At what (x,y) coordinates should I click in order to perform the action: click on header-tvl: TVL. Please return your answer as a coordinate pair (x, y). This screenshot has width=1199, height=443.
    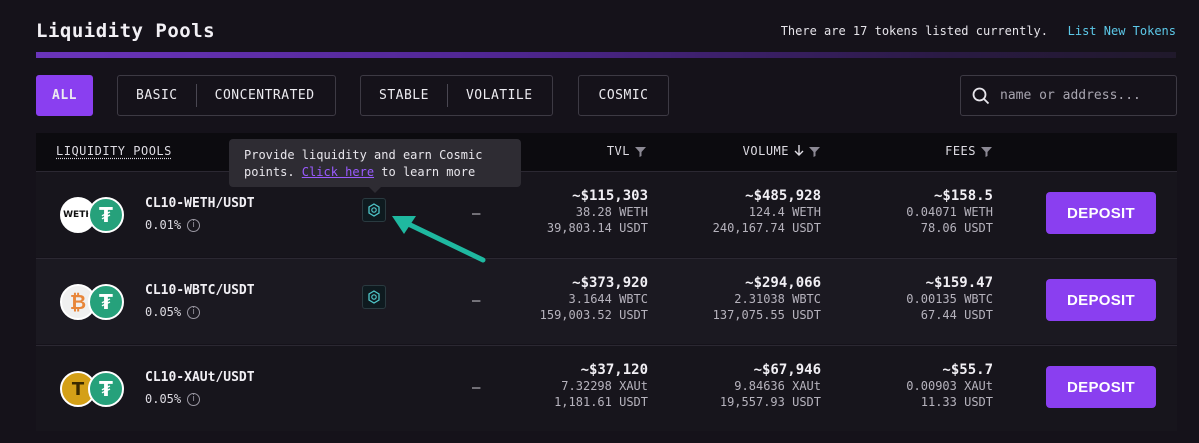
    Looking at the image, I should click on (626, 151).